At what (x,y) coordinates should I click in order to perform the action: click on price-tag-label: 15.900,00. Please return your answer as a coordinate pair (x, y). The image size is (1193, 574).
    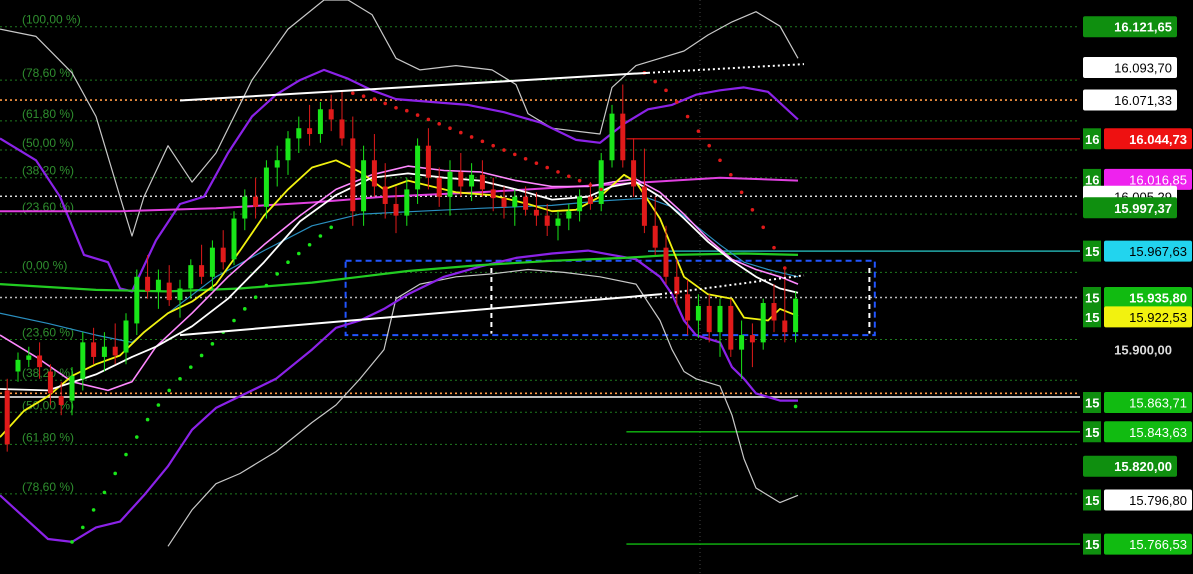
    Looking at the image, I should click on (1143, 350).